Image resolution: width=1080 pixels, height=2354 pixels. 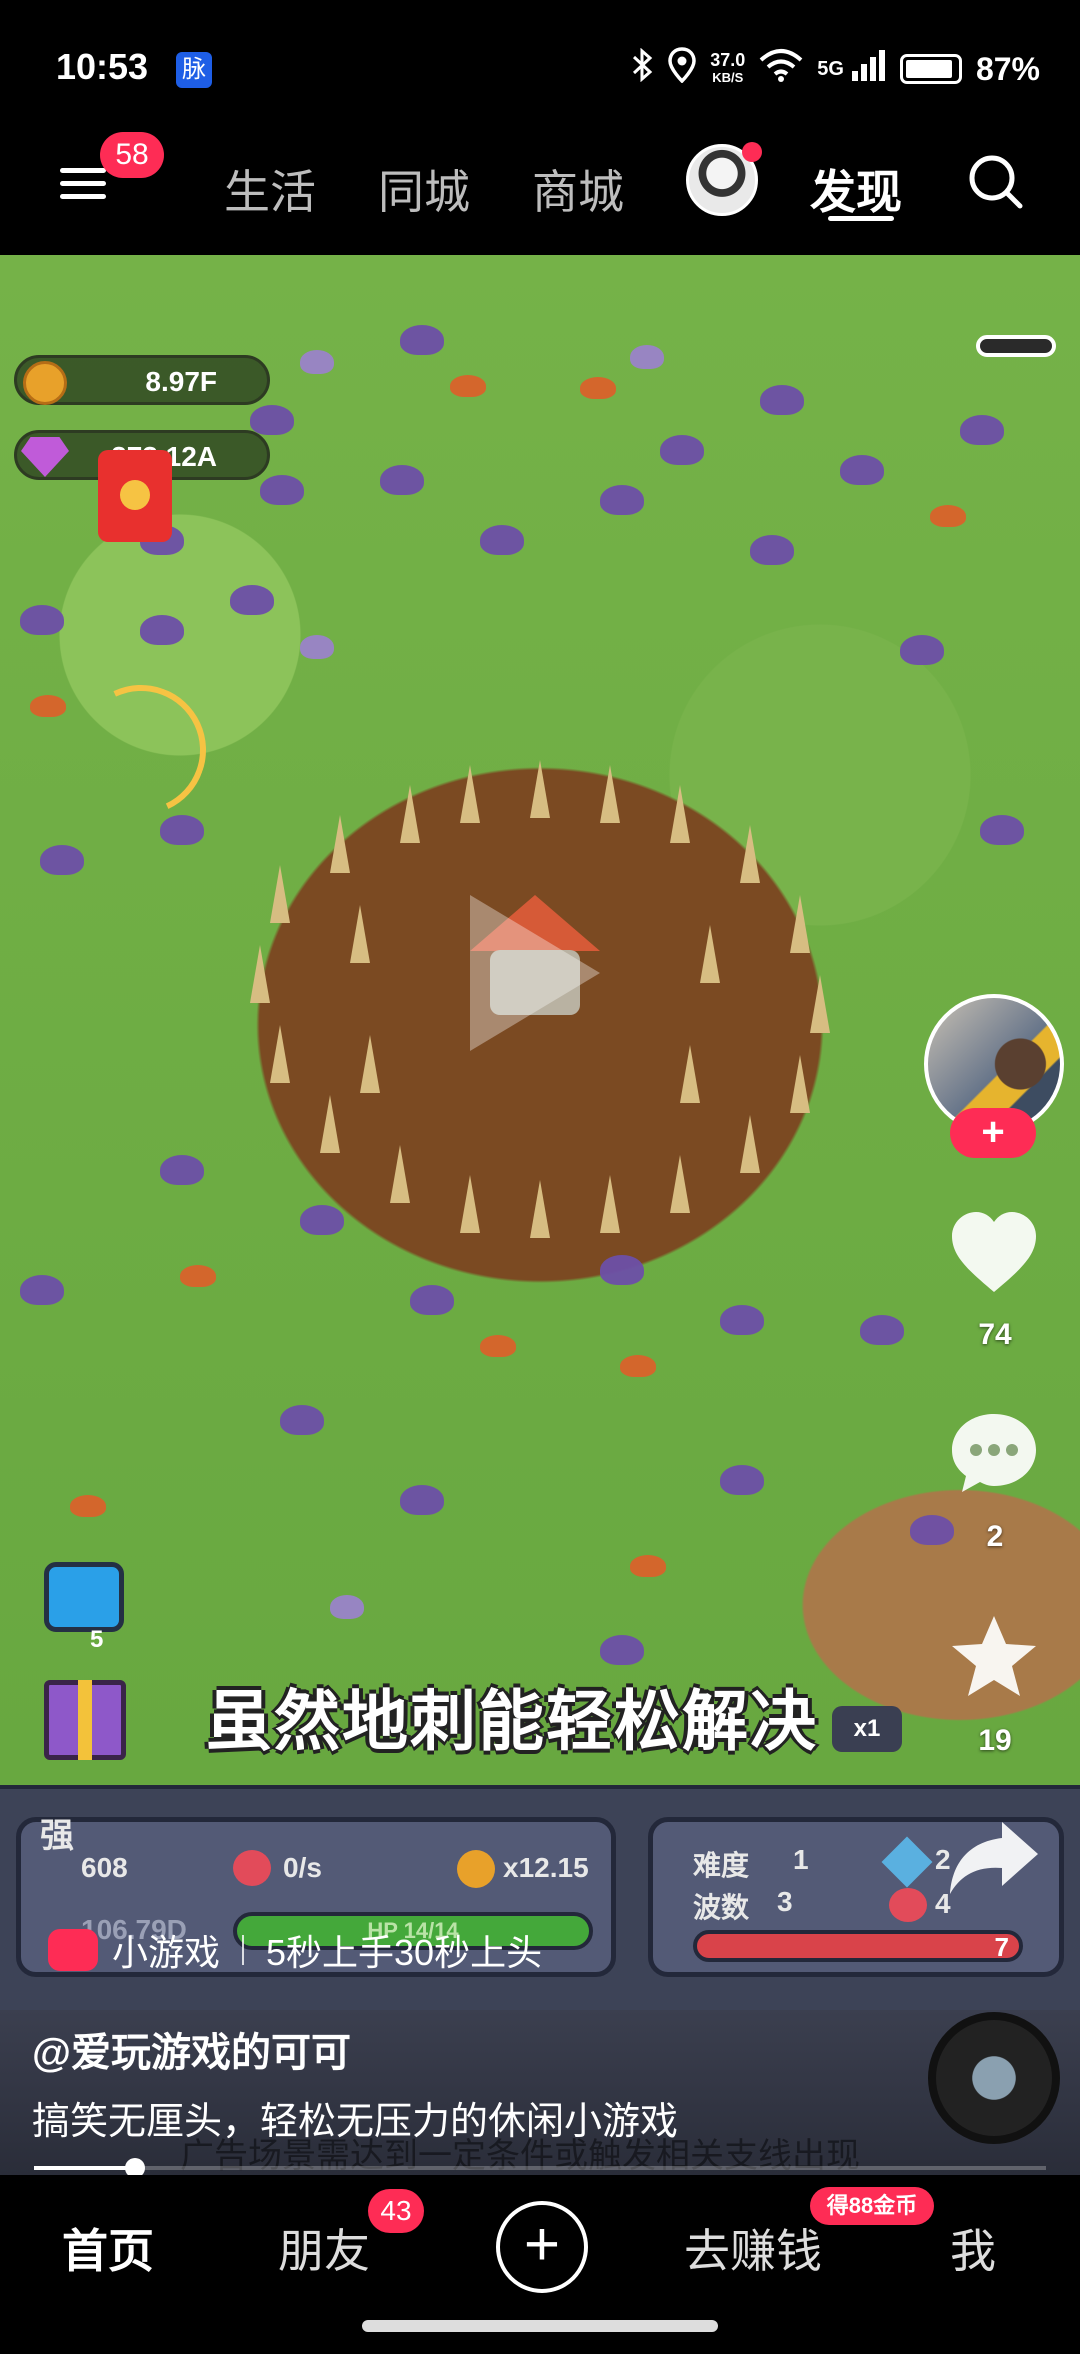 I want to click on coin-stat-icon, so click(x=476, y=1869).